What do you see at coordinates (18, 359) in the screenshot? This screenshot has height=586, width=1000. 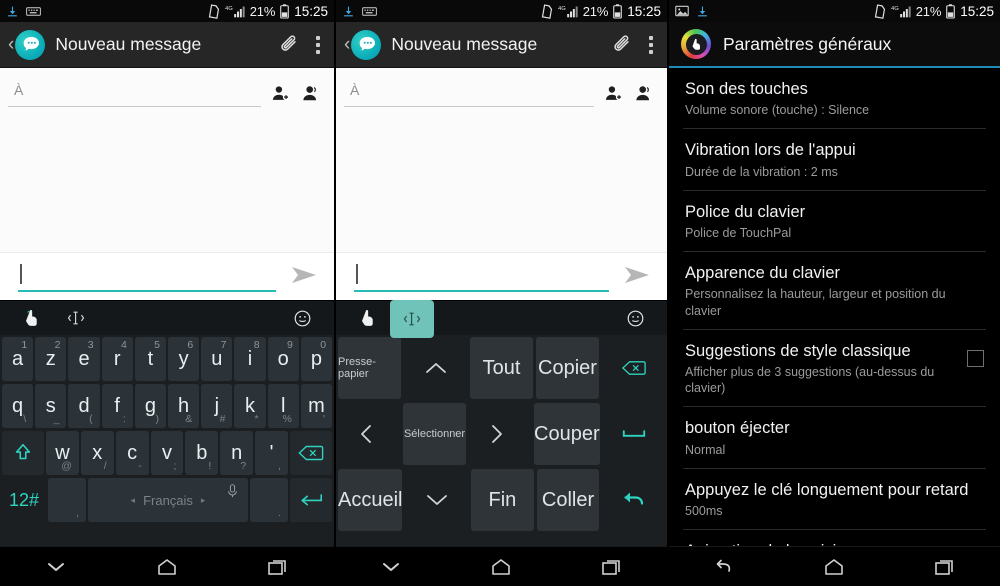 I see `key-a: a1` at bounding box center [18, 359].